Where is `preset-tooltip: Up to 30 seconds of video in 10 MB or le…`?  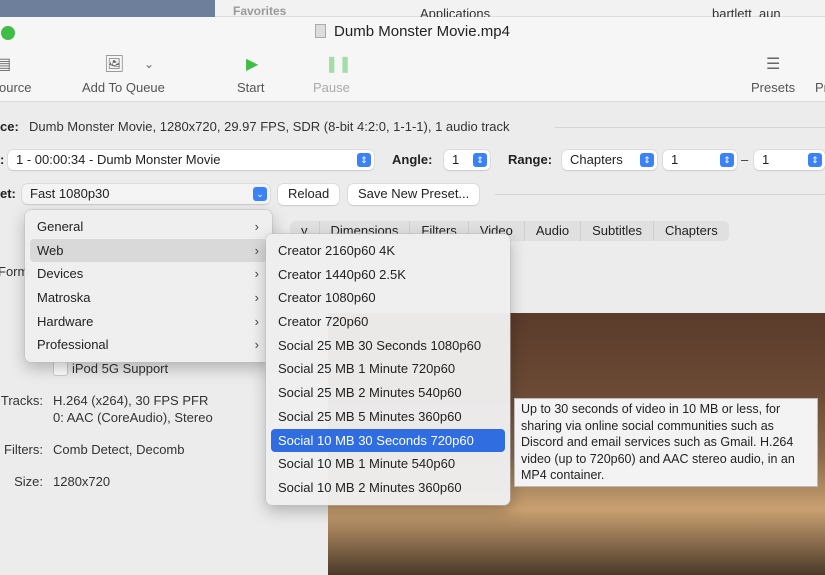
preset-tooltip: Up to 30 seconds of video in 10 MB or le… is located at coordinates (666, 442).